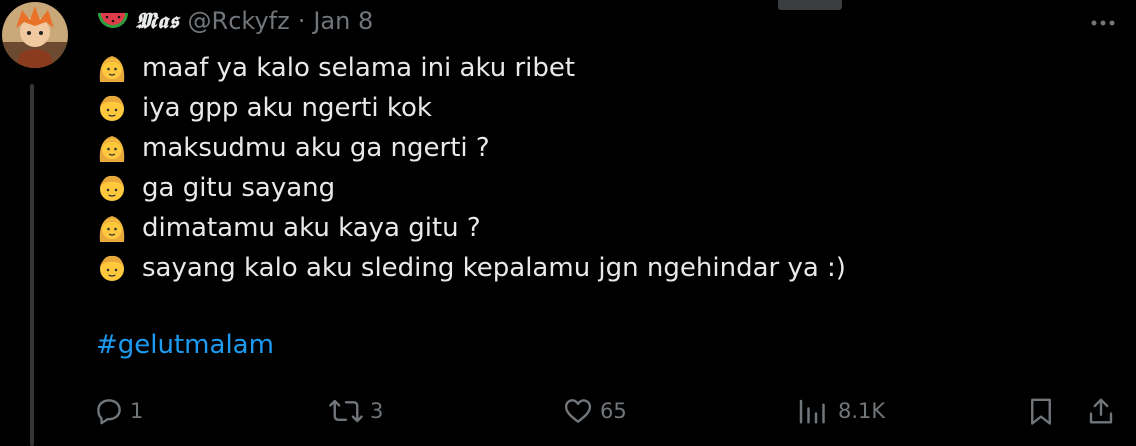 The image size is (1136, 446). I want to click on tweet-line: maaf ya kalo selama ini aku ribet, so click(596, 68).